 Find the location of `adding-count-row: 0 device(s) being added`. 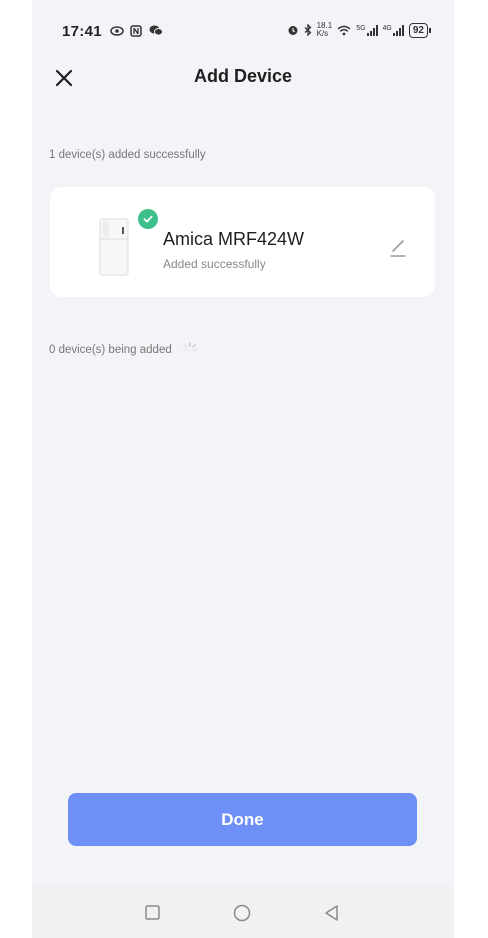

adding-count-row: 0 device(s) being added is located at coordinates (124, 350).